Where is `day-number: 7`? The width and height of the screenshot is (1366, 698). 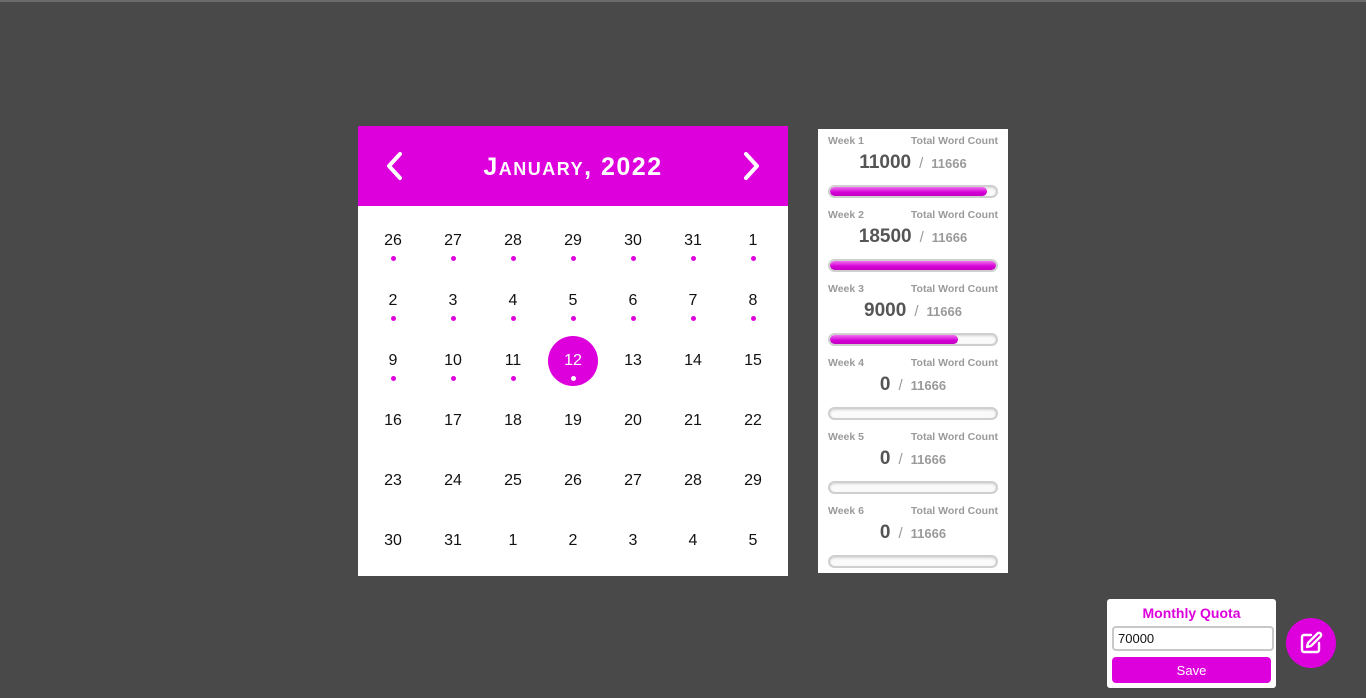
day-number: 7 is located at coordinates (693, 300).